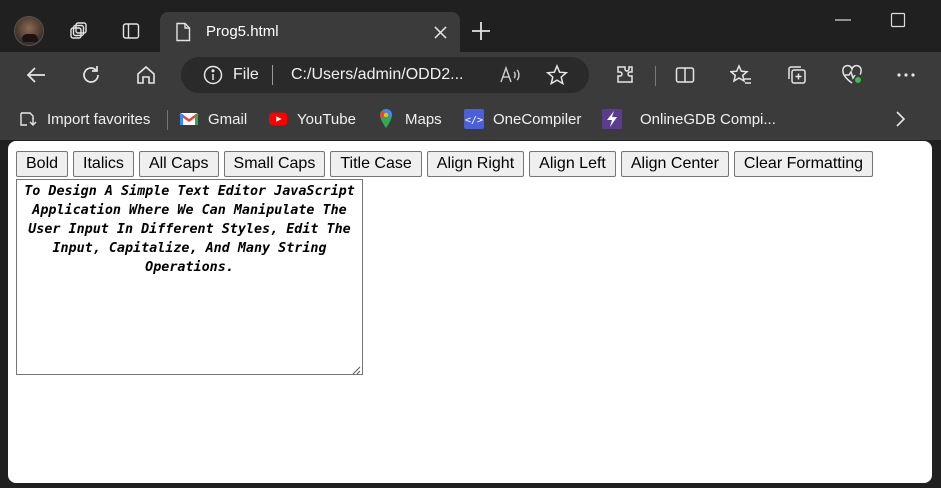 This screenshot has width=941, height=488. I want to click on favorite-star-icon, so click(557, 75).